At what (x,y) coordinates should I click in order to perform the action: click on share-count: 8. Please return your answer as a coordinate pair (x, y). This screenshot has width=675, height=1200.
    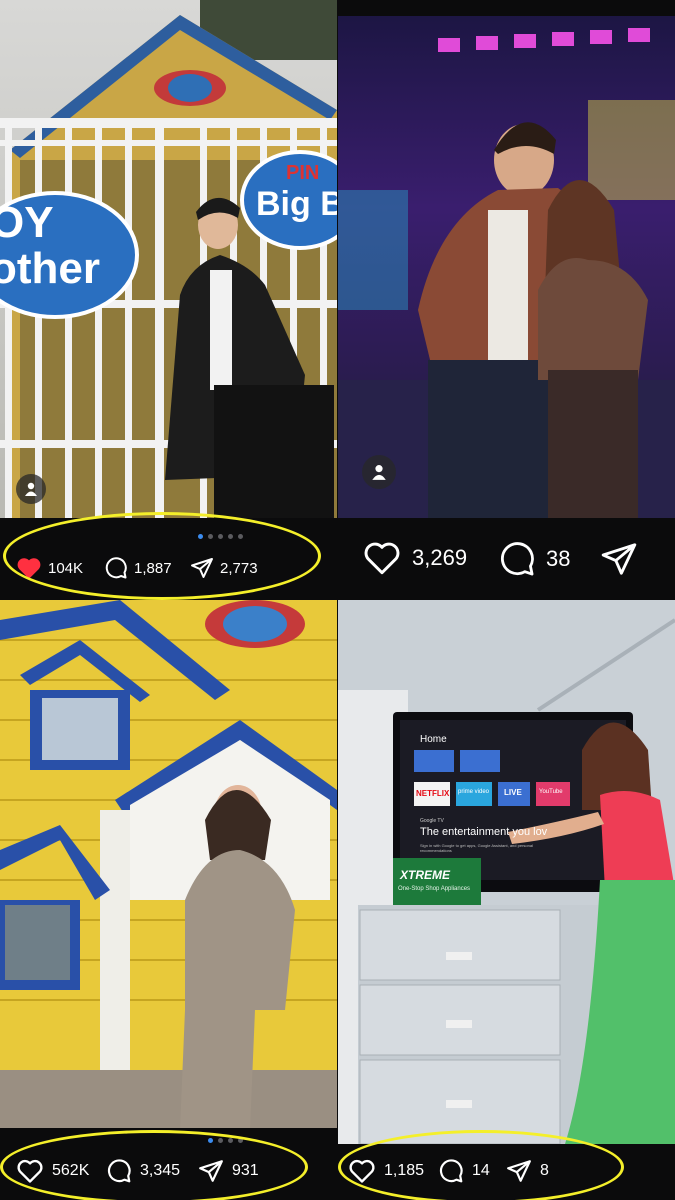
    Looking at the image, I should click on (544, 1170).